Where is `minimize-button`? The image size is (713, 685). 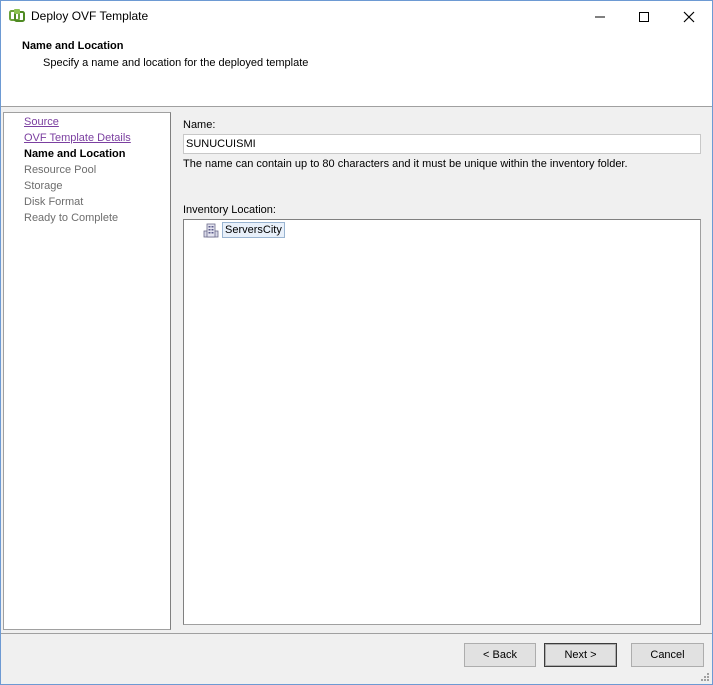 minimize-button is located at coordinates (600, 16).